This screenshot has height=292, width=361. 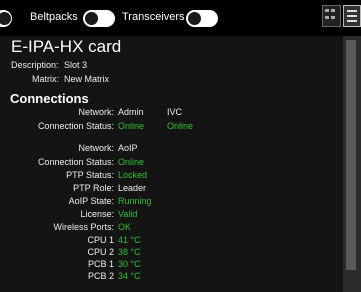 I want to click on grid-view-icon, so click(x=331, y=16).